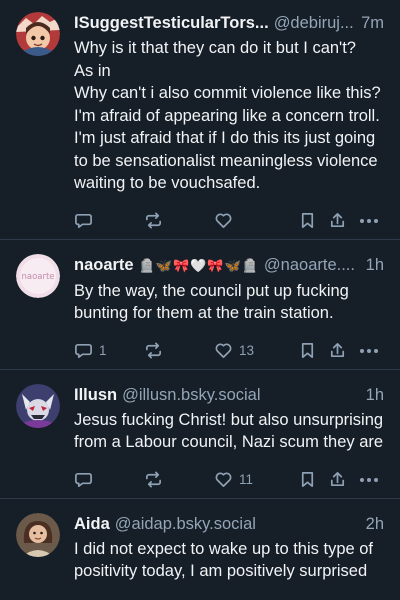 The width and height of the screenshot is (400, 600). Describe the element at coordinates (247, 350) in the screenshot. I see `like-count: 13` at that location.